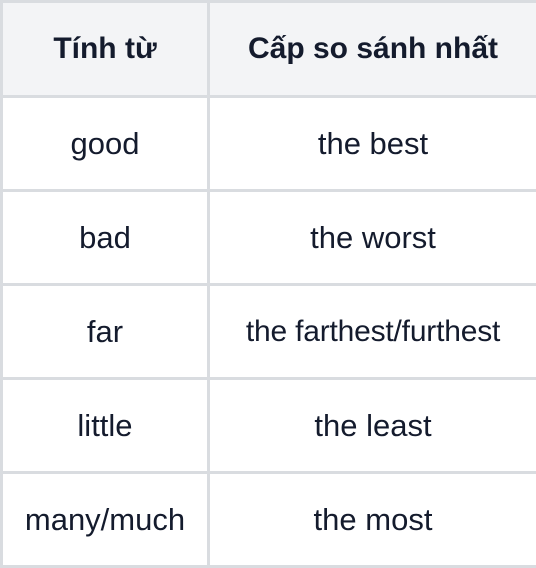 This screenshot has width=536, height=568. Describe the element at coordinates (372, 426) in the screenshot. I see `cell-superlative: the least` at that location.